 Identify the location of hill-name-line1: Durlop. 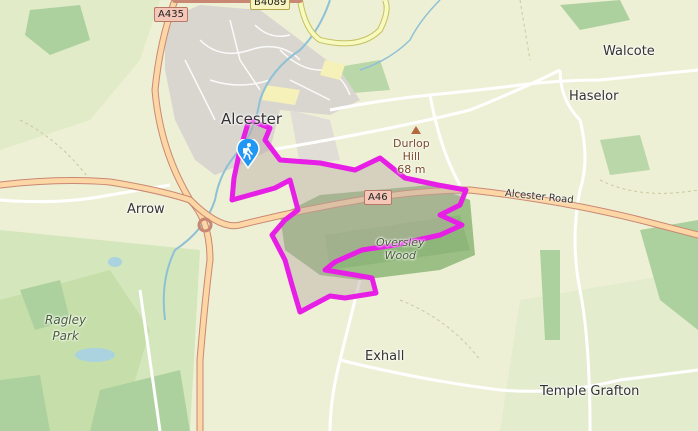
(411, 143).